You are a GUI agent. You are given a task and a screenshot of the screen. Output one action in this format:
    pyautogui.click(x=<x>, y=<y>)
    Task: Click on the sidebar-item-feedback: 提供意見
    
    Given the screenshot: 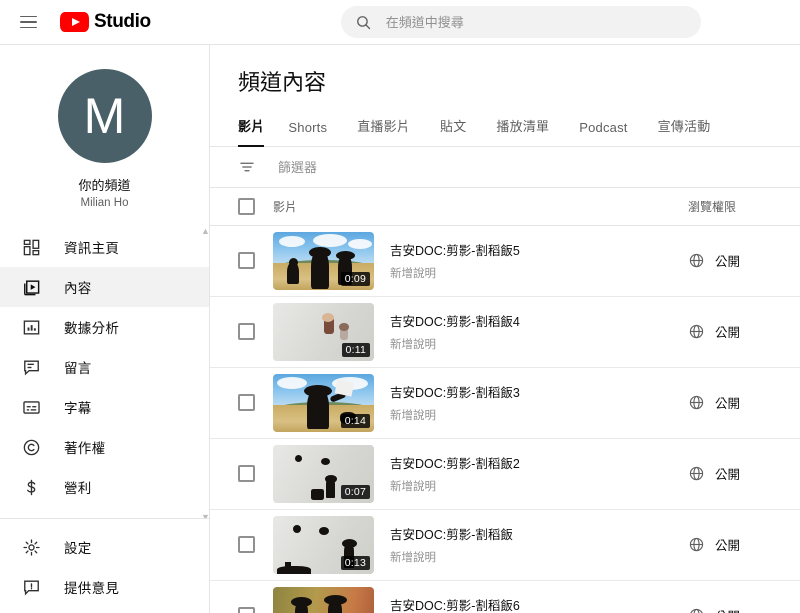 What is the action you would take?
    pyautogui.click(x=104, y=587)
    